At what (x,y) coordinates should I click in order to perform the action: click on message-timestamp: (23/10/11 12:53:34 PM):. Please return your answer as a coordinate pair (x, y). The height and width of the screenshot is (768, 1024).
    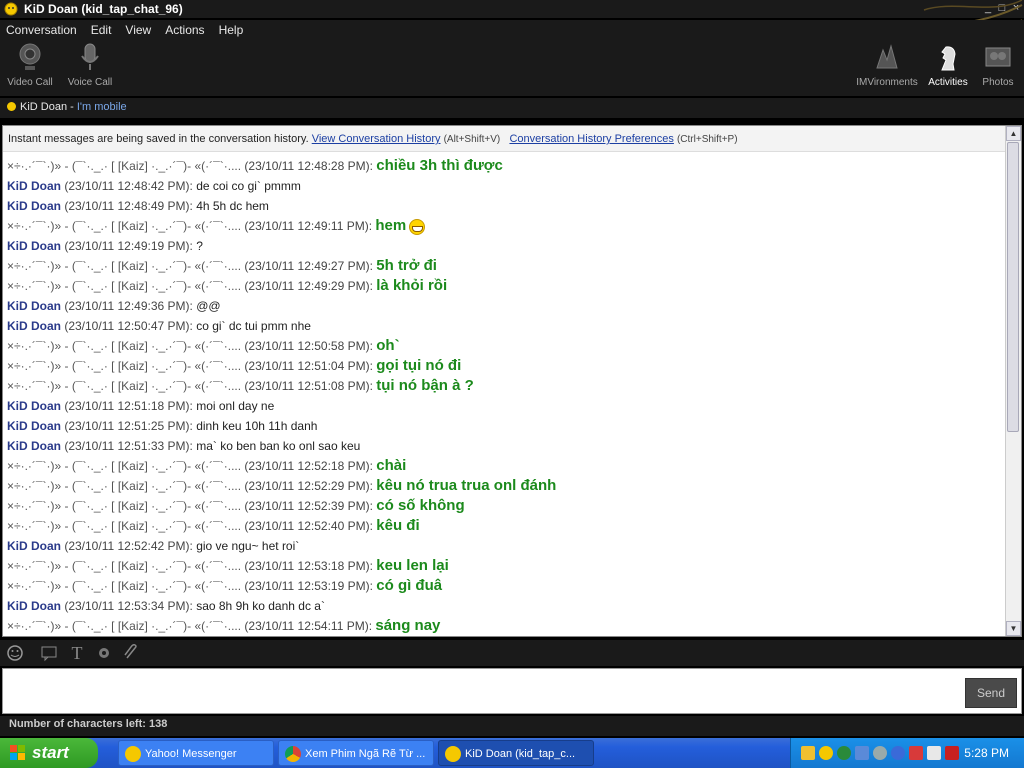
    Looking at the image, I should click on (129, 606).